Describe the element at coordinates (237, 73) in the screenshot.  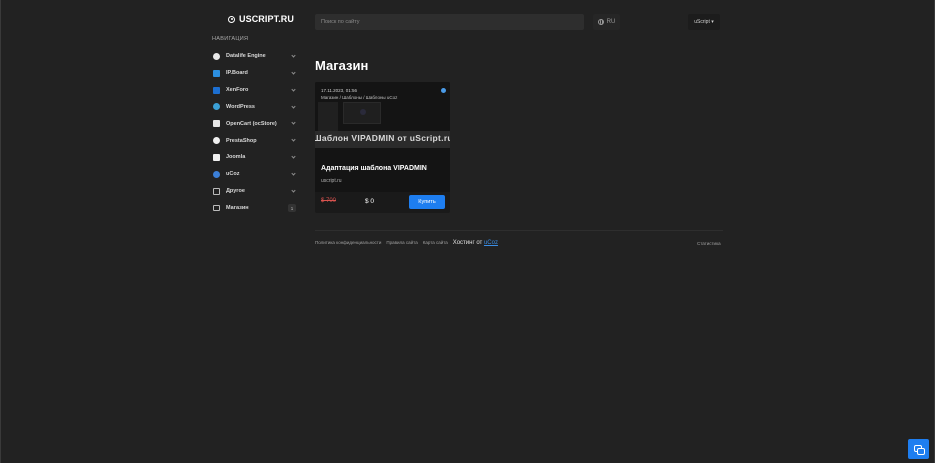
I see `sidebar-item-label: IP.Board` at that location.